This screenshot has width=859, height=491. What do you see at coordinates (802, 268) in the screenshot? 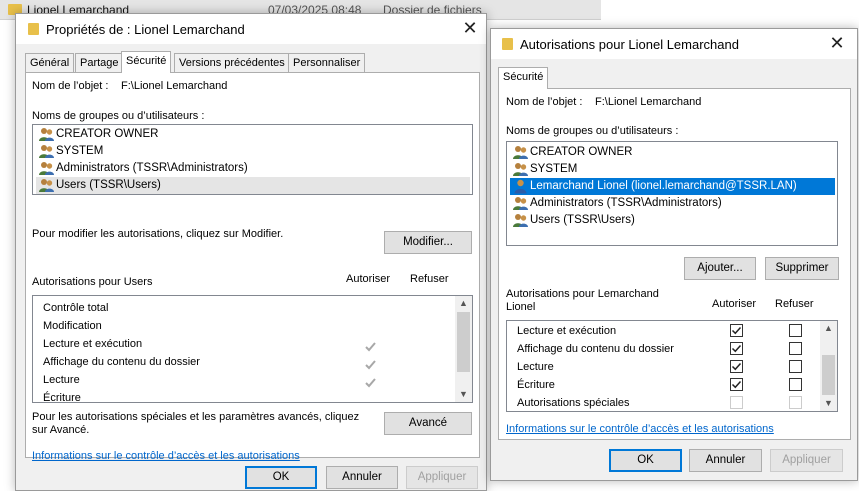
I see `remove-button: Supprimer` at bounding box center [802, 268].